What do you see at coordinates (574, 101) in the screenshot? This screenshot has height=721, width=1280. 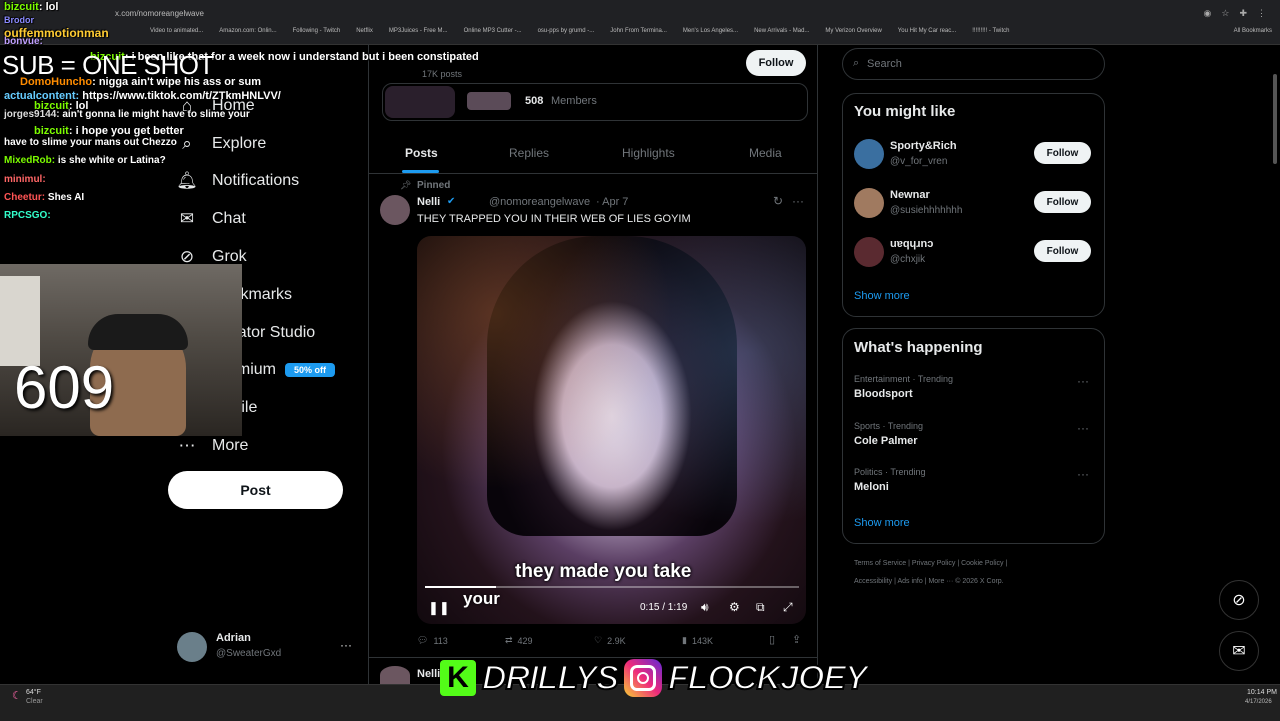 I see `members-label: Members` at bounding box center [574, 101].